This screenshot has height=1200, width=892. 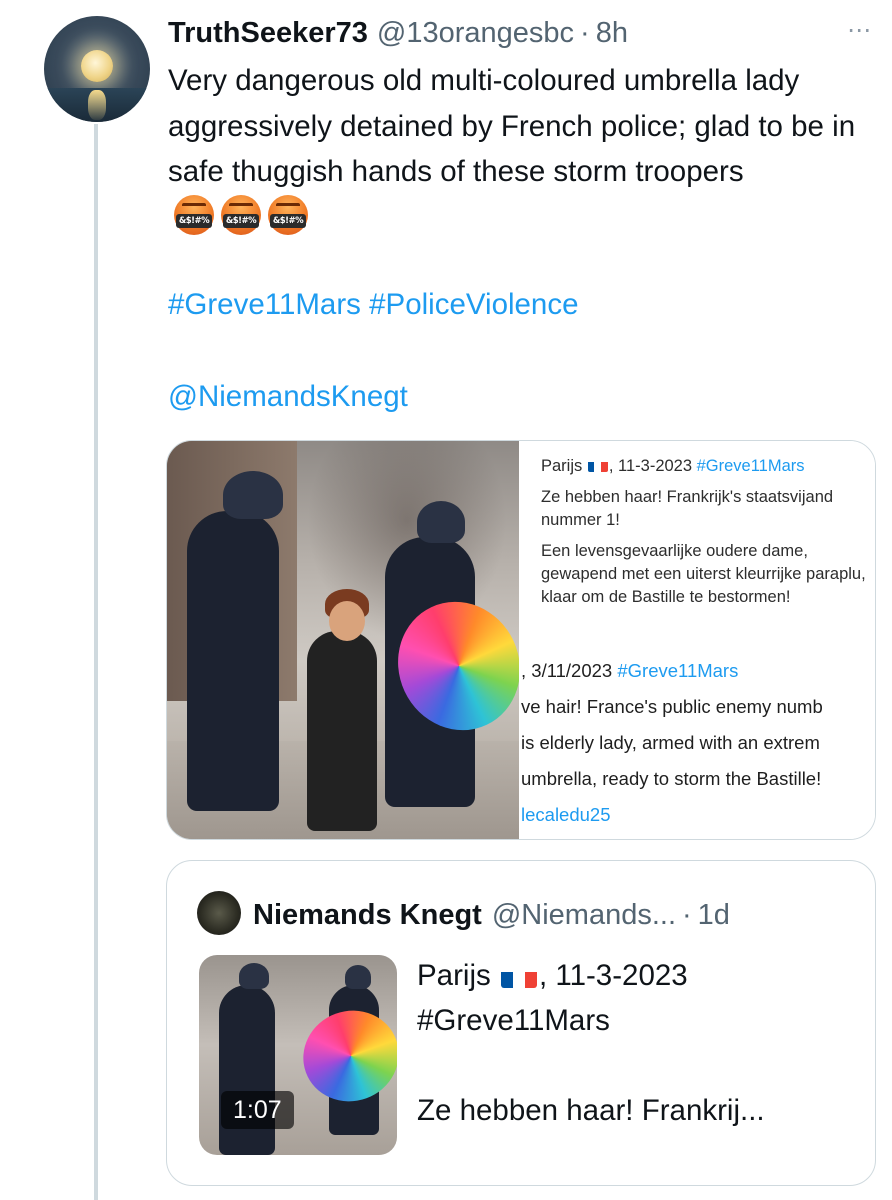 What do you see at coordinates (859, 31) in the screenshot?
I see `more-options-icon: ⋯` at bounding box center [859, 31].